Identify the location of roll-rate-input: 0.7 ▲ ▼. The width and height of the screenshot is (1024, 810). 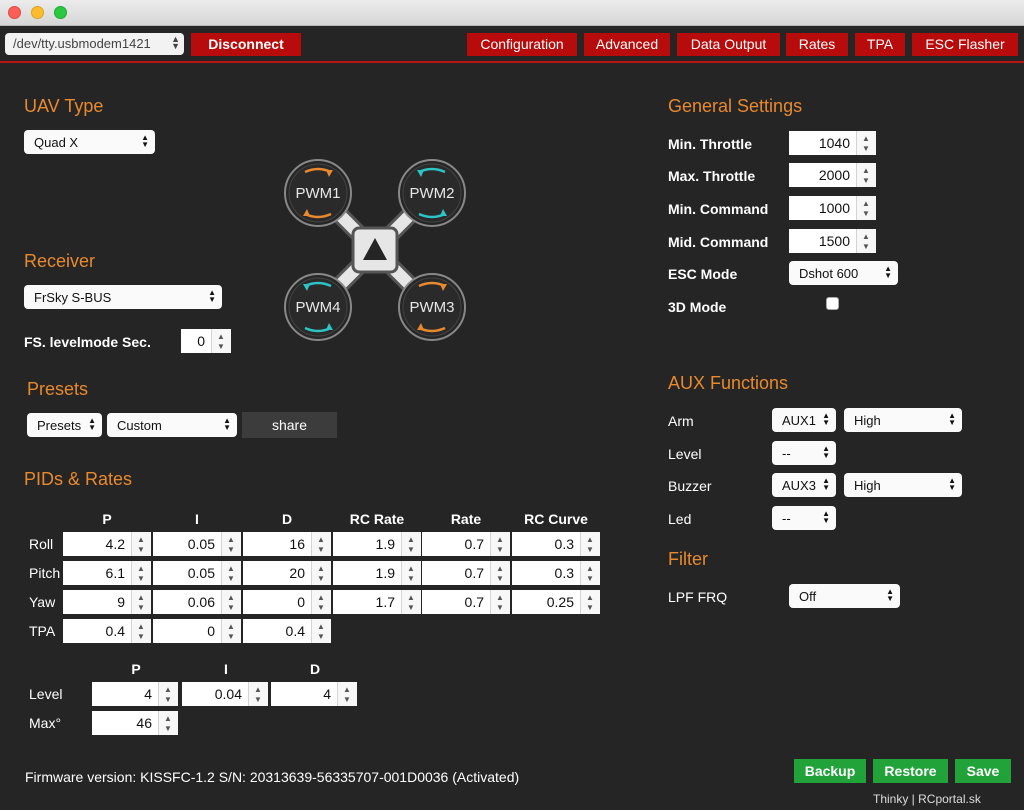
(466, 544).